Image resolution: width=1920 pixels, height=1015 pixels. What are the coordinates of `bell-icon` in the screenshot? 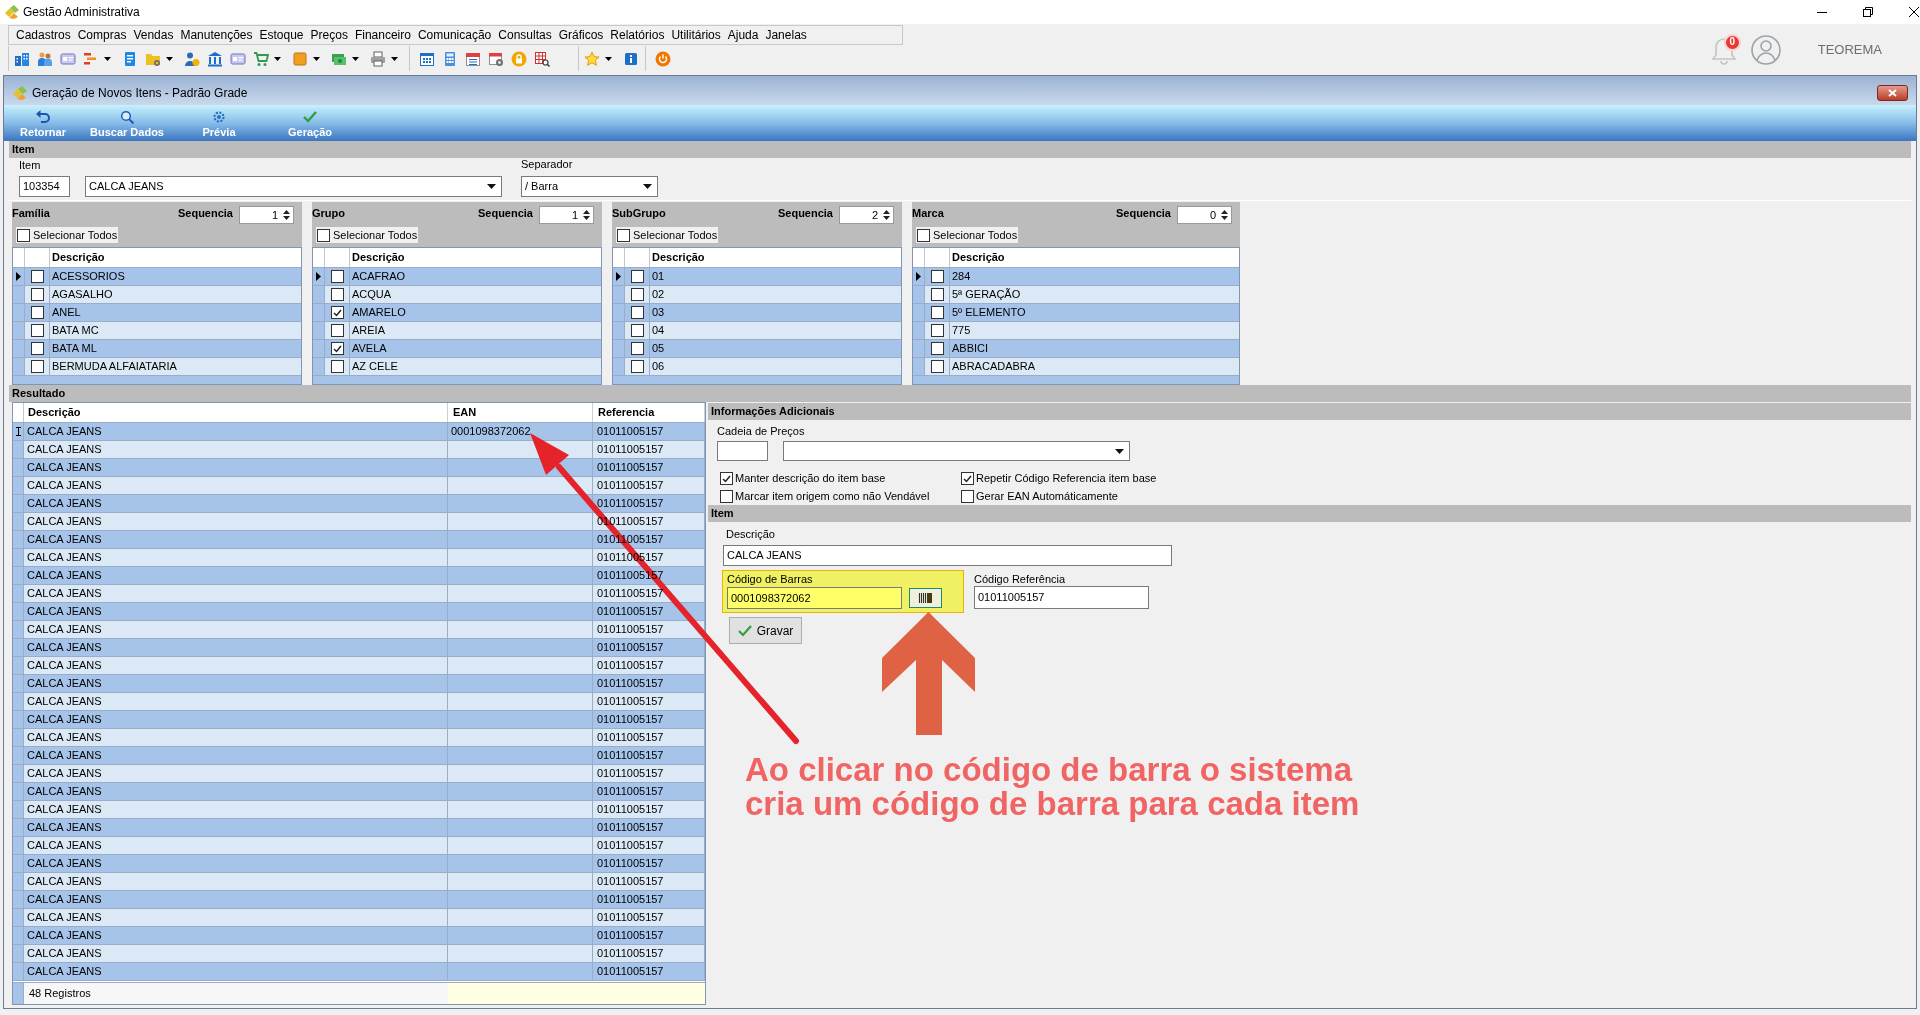 It's located at (1723, 50).